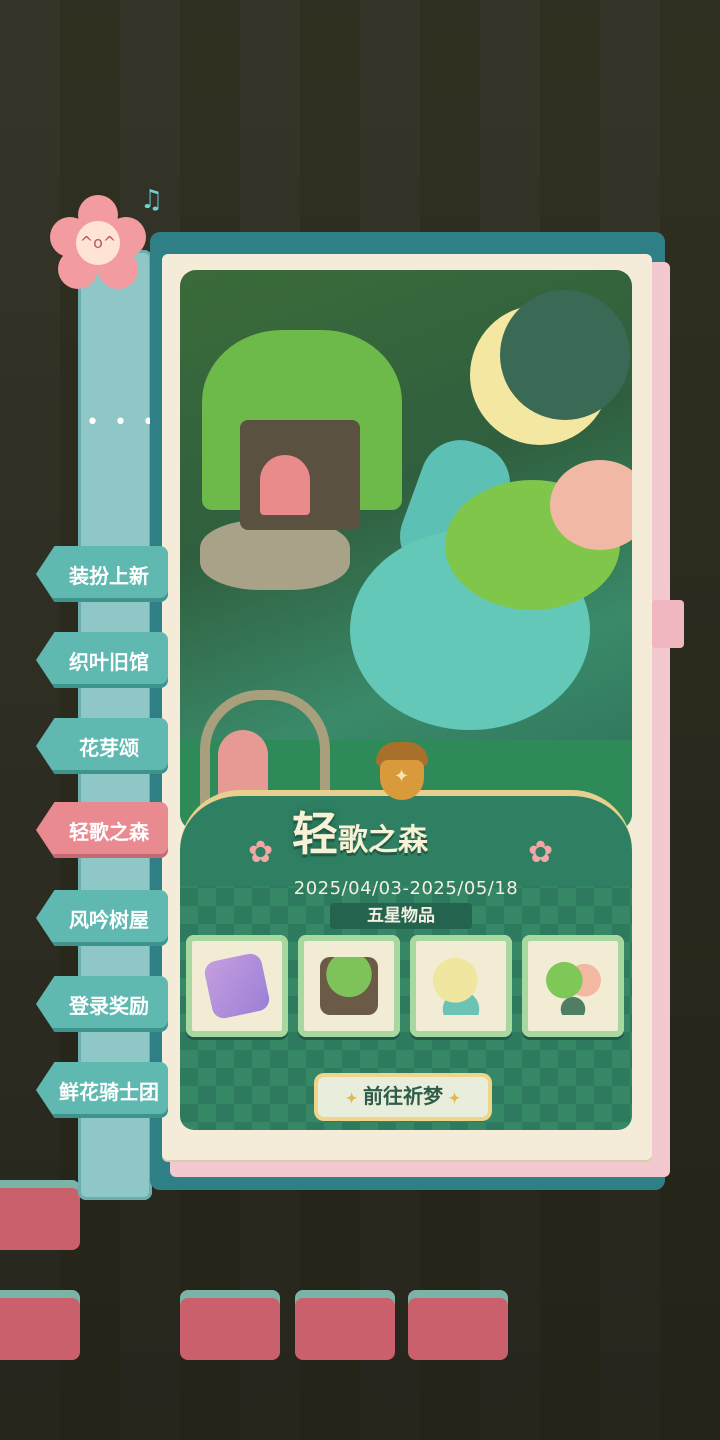 This screenshot has width=720, height=1440. Describe the element at coordinates (261, 852) in the screenshot. I see `flower-left-icon: ✿` at that location.